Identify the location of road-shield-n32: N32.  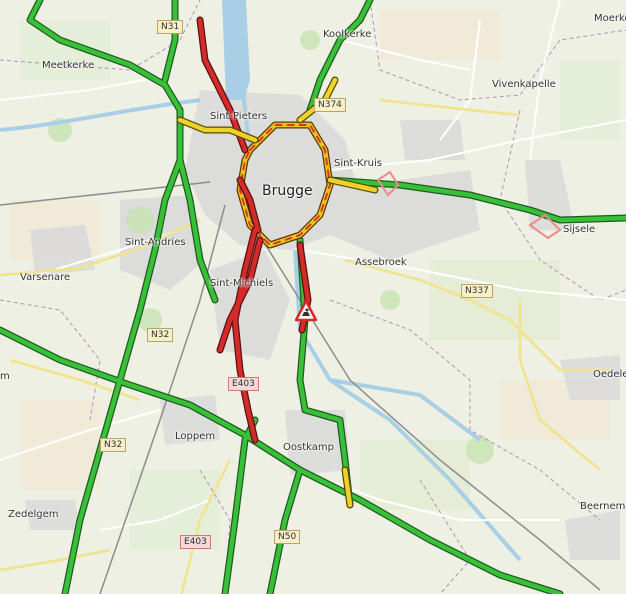
(160, 335).